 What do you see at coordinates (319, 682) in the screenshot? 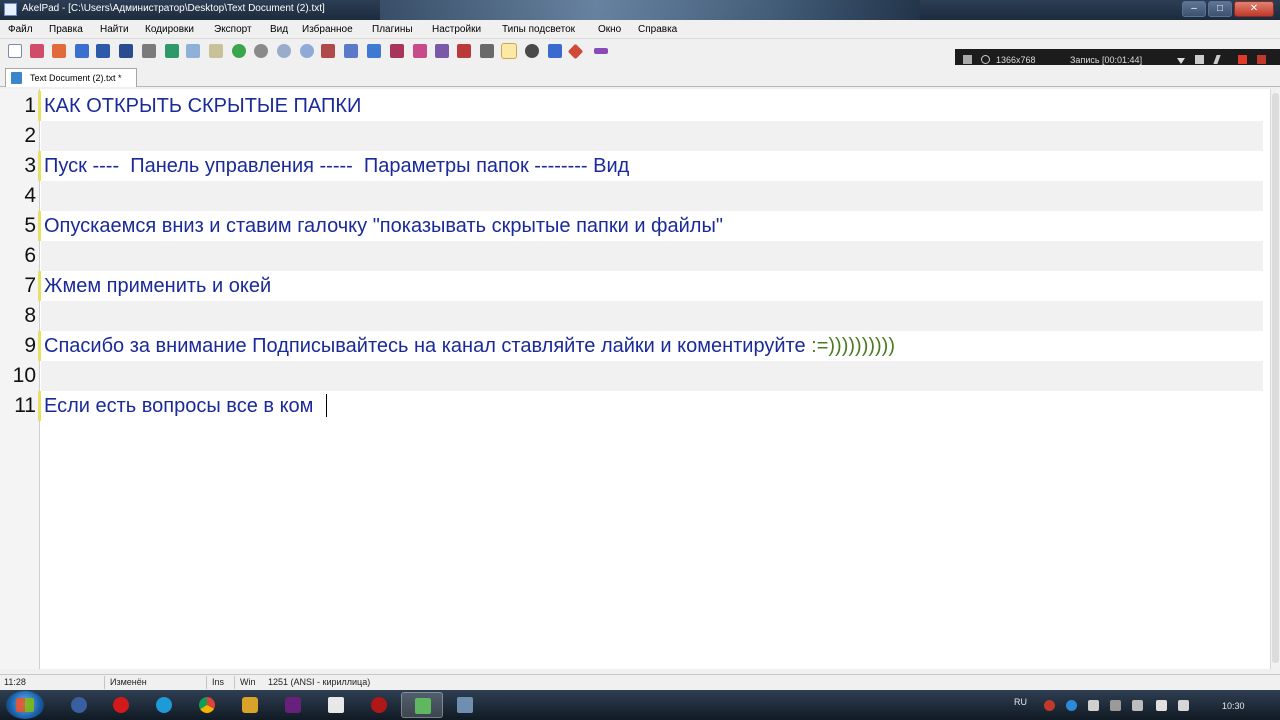
I see `codepage: 1251 (ANSI - кириллица)` at bounding box center [319, 682].